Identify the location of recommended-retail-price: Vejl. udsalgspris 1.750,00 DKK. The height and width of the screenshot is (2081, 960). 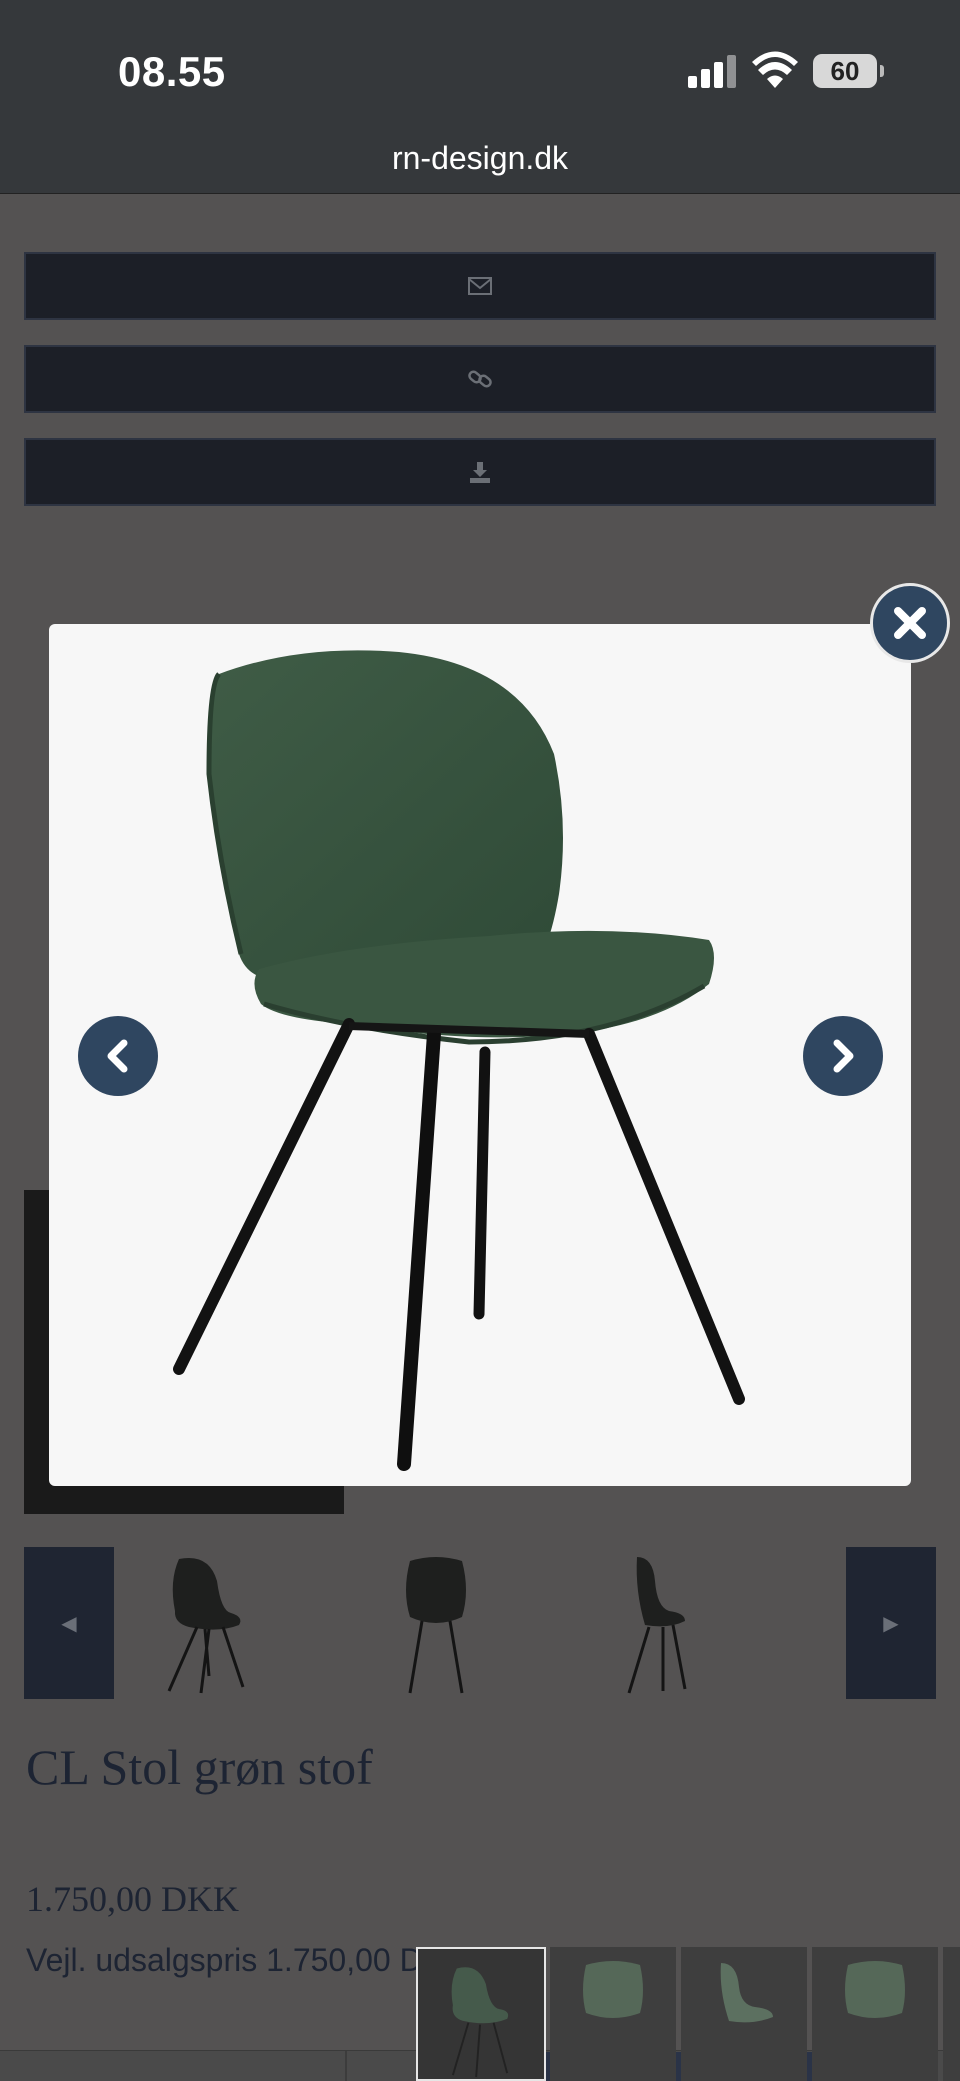
(246, 1960).